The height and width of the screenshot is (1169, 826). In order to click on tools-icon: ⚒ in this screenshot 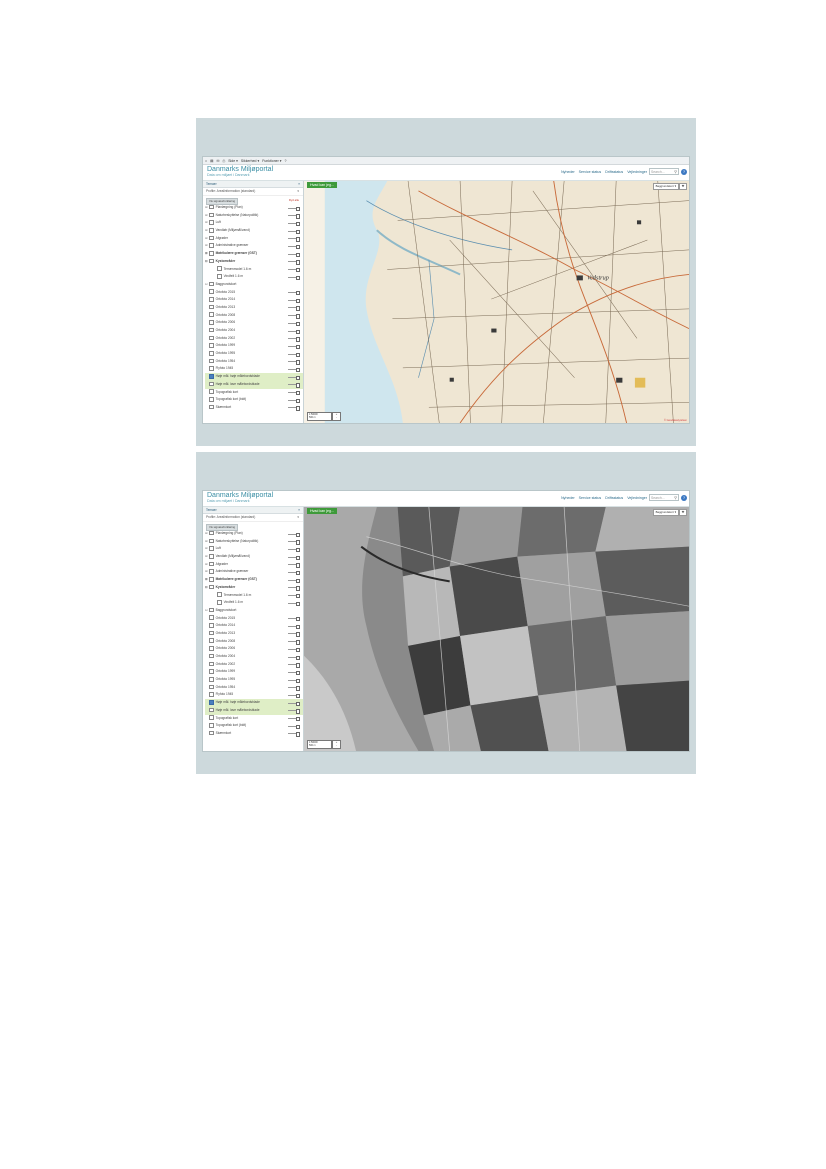, I will do `click(683, 186)`.